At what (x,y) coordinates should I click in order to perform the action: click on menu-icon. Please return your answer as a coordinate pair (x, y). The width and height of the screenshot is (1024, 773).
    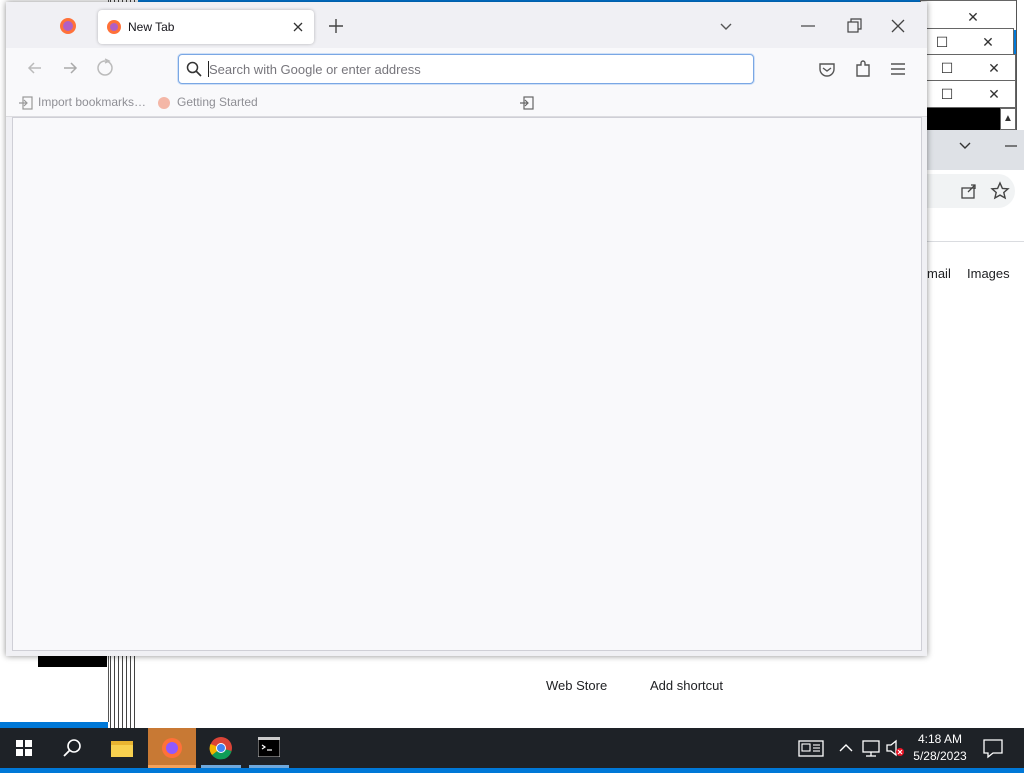
    Looking at the image, I should click on (898, 69).